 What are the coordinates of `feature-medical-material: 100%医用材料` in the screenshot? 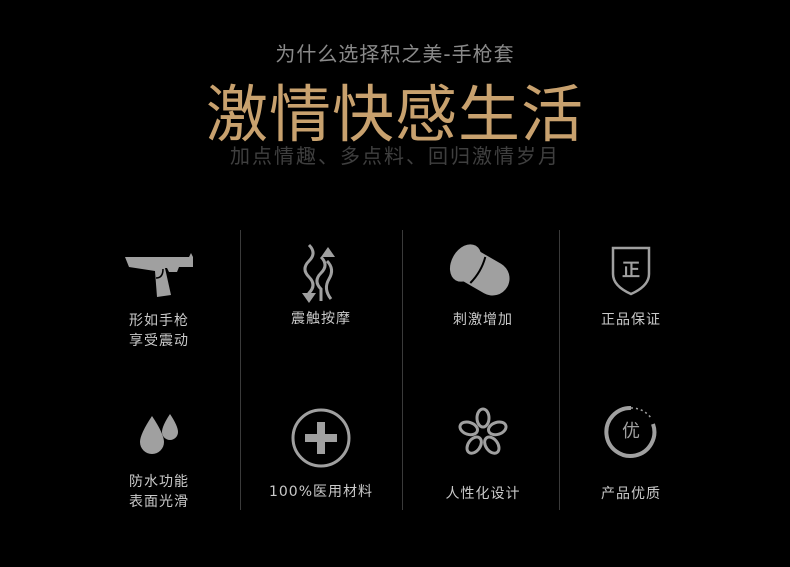 It's located at (321, 454).